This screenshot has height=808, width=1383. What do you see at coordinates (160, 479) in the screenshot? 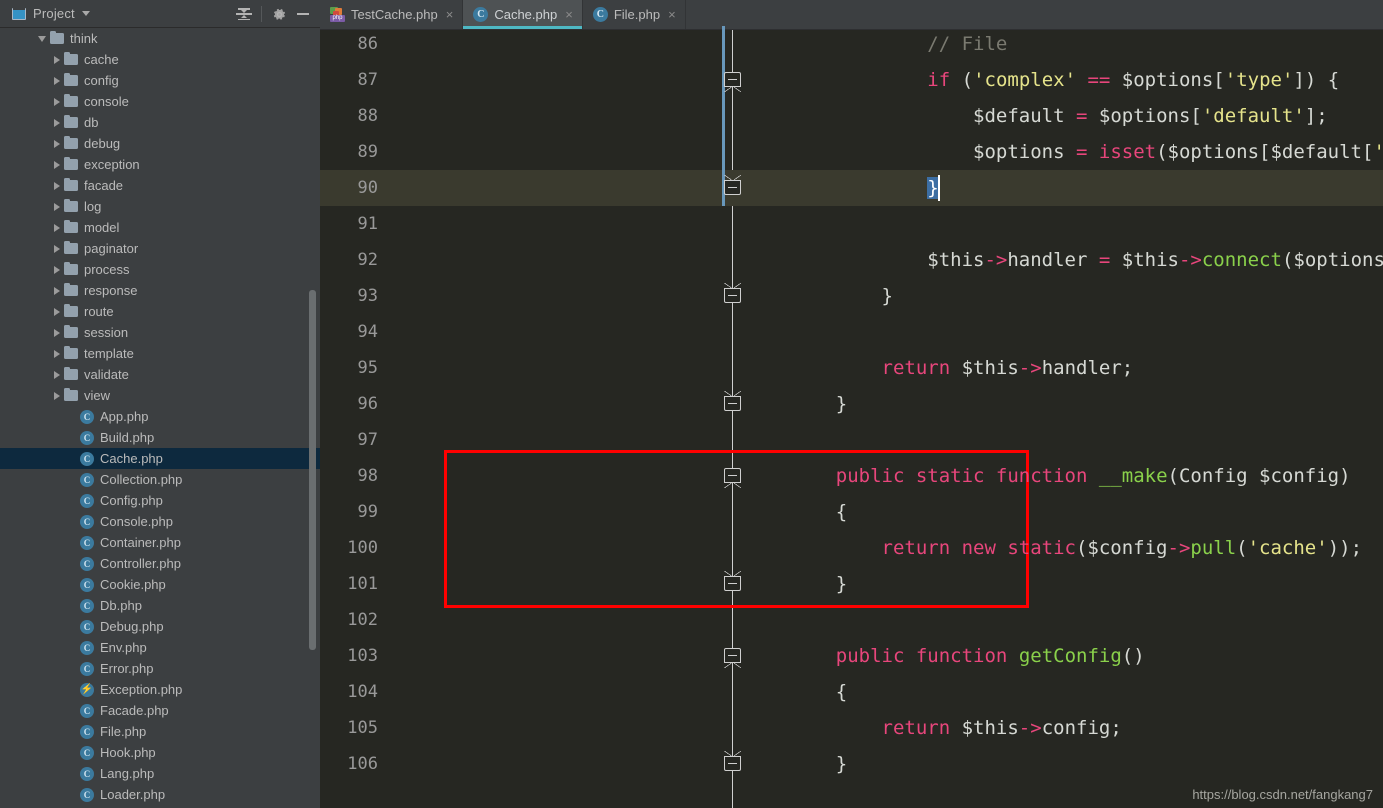
I see `tree-item-collection-php: C Collection.php` at bounding box center [160, 479].